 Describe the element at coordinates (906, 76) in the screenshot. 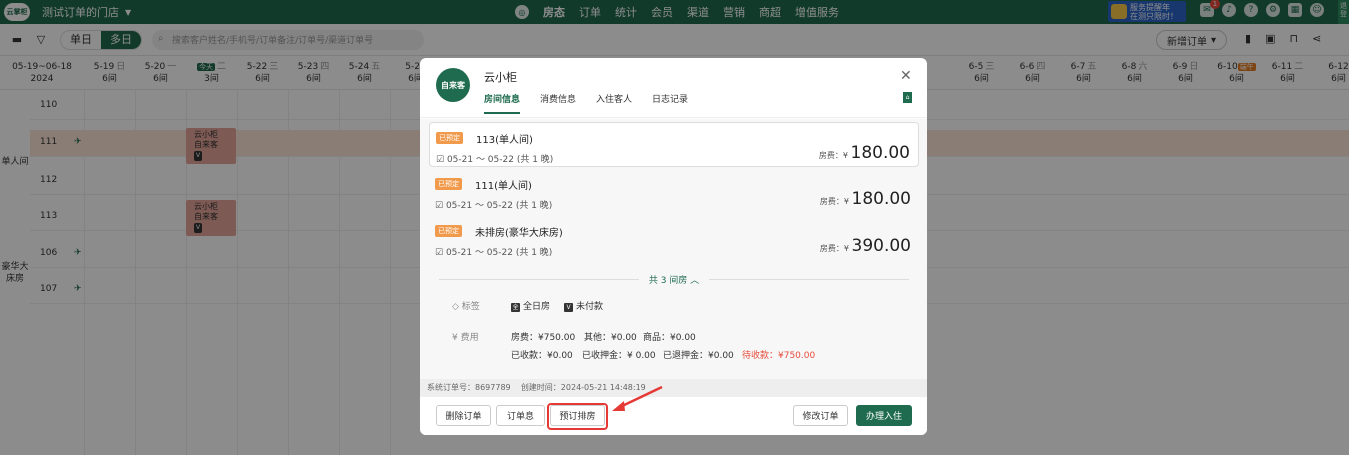

I see `close-icon: ✕` at that location.